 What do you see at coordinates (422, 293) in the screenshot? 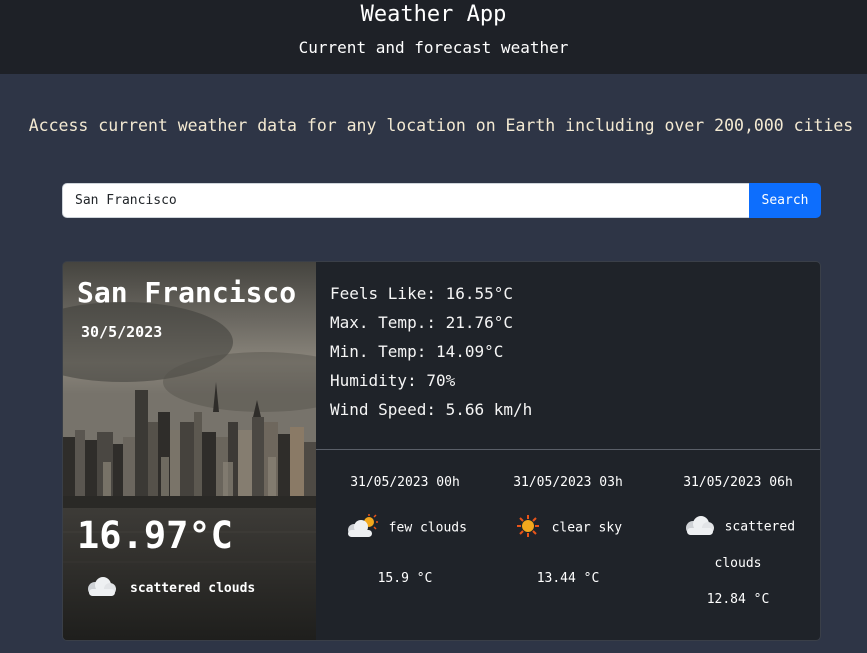
I see `feels-like: Feels Like: 16.55°C` at bounding box center [422, 293].